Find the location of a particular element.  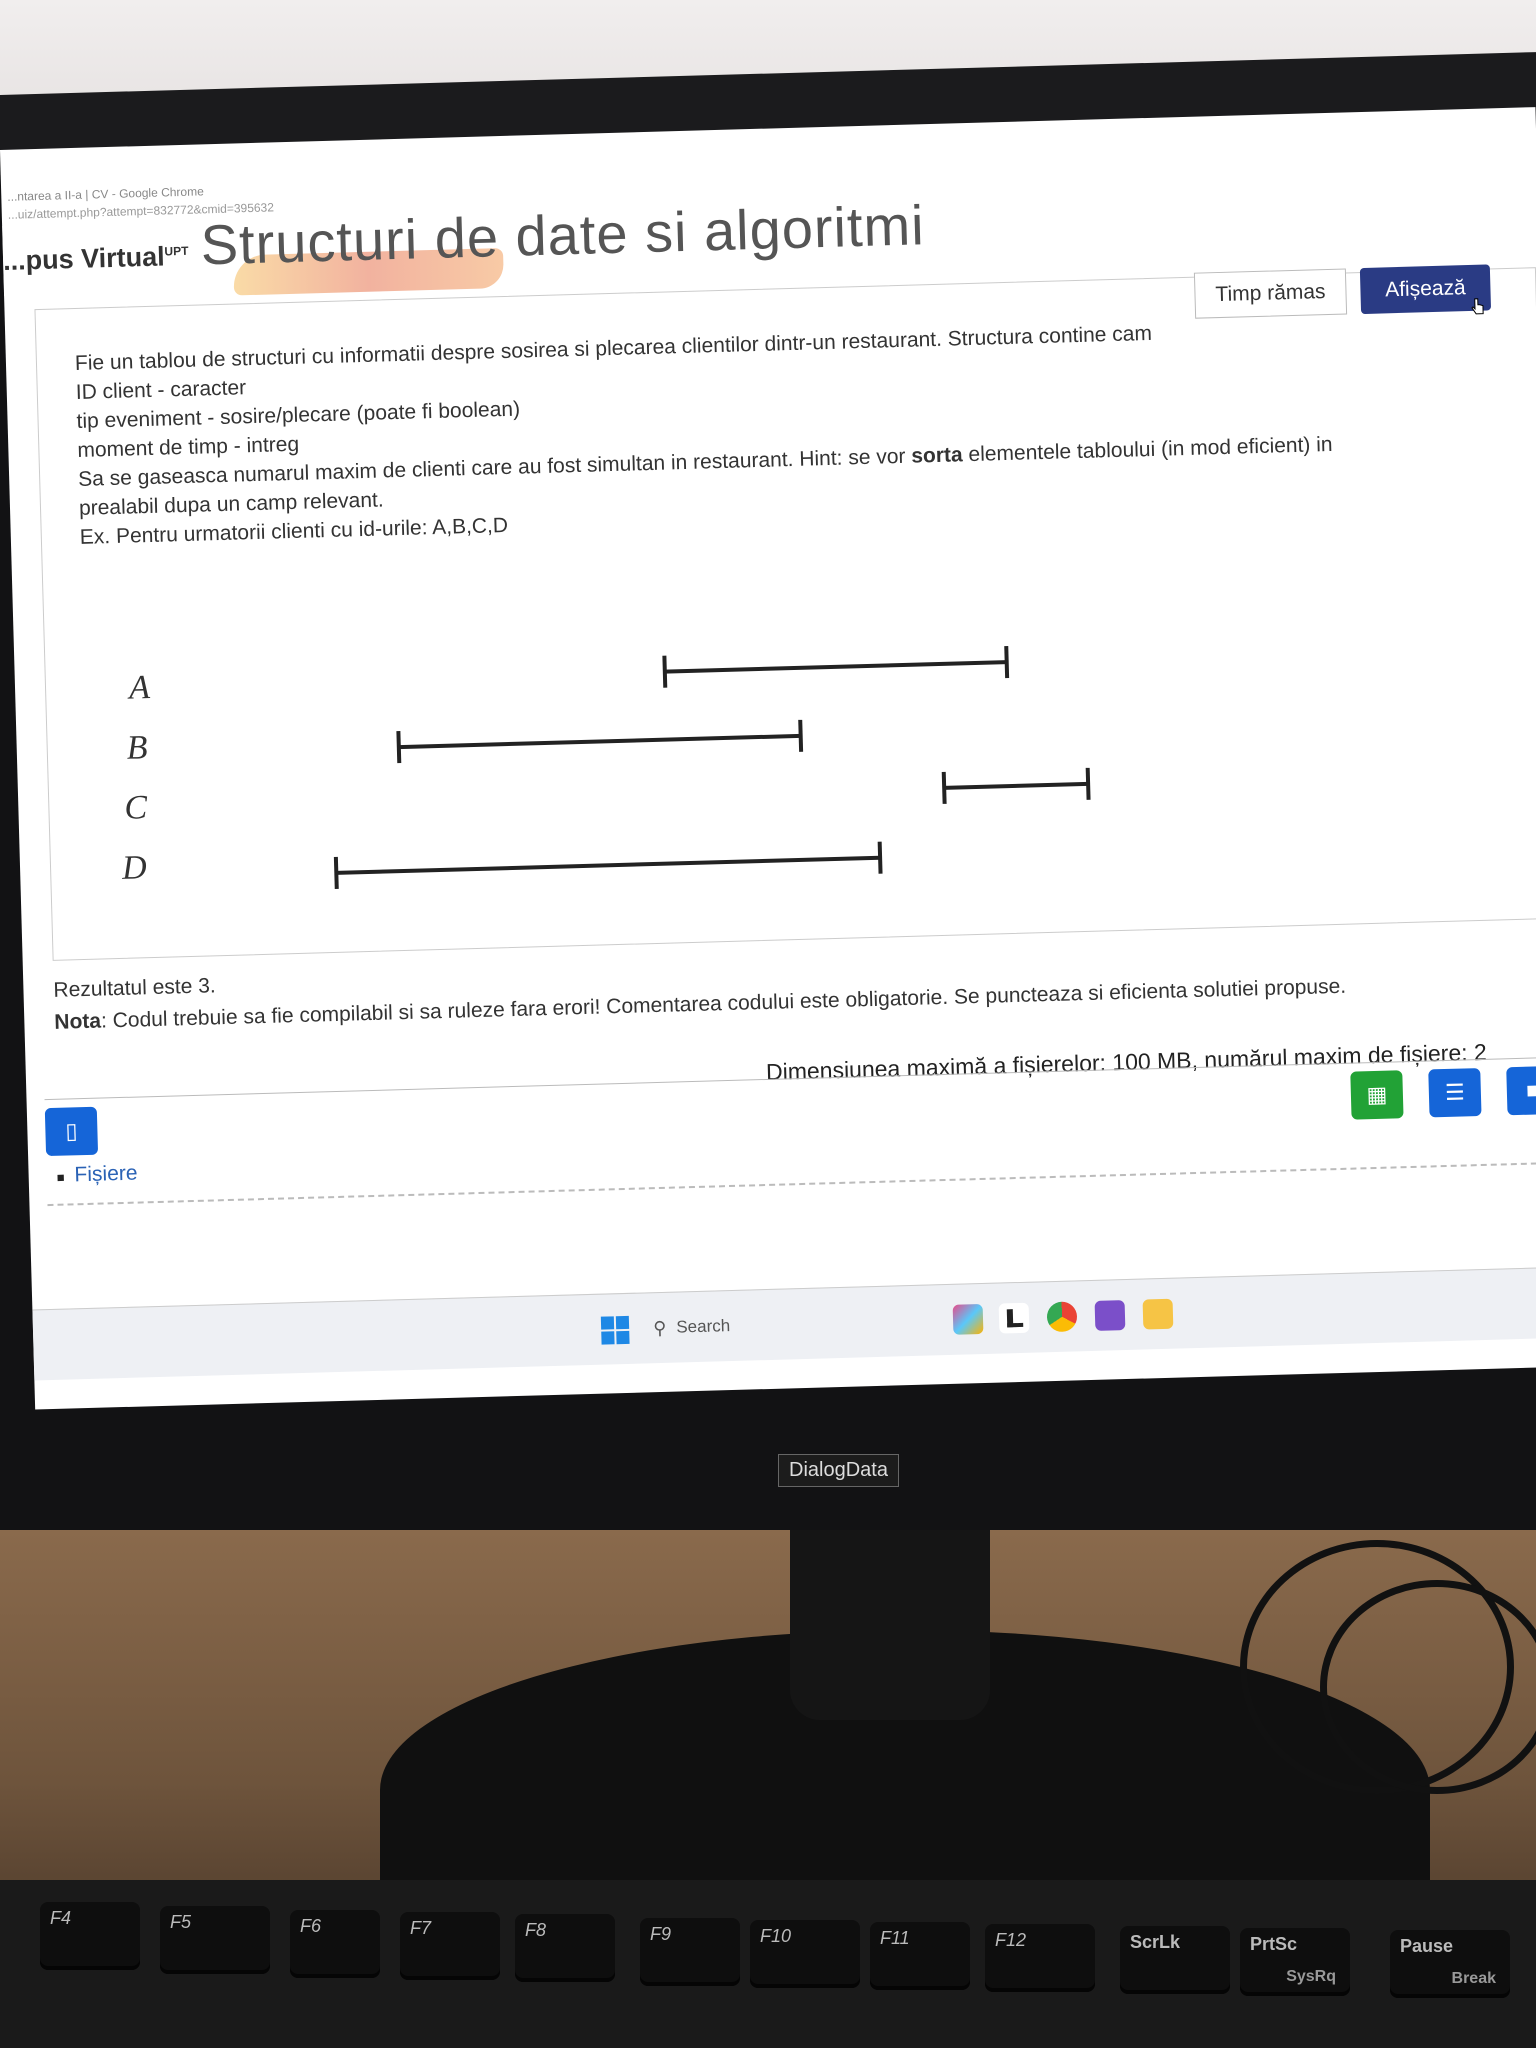

note-label: Nota is located at coordinates (78, 1021).